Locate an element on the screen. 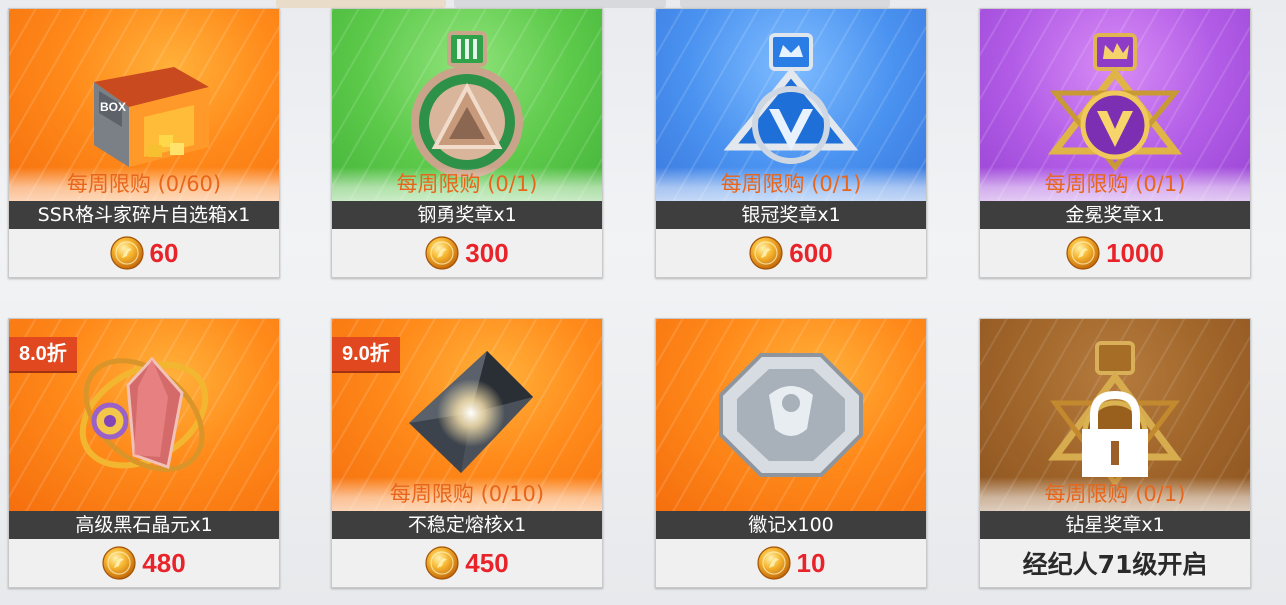  price-value: 600 is located at coordinates (811, 252).